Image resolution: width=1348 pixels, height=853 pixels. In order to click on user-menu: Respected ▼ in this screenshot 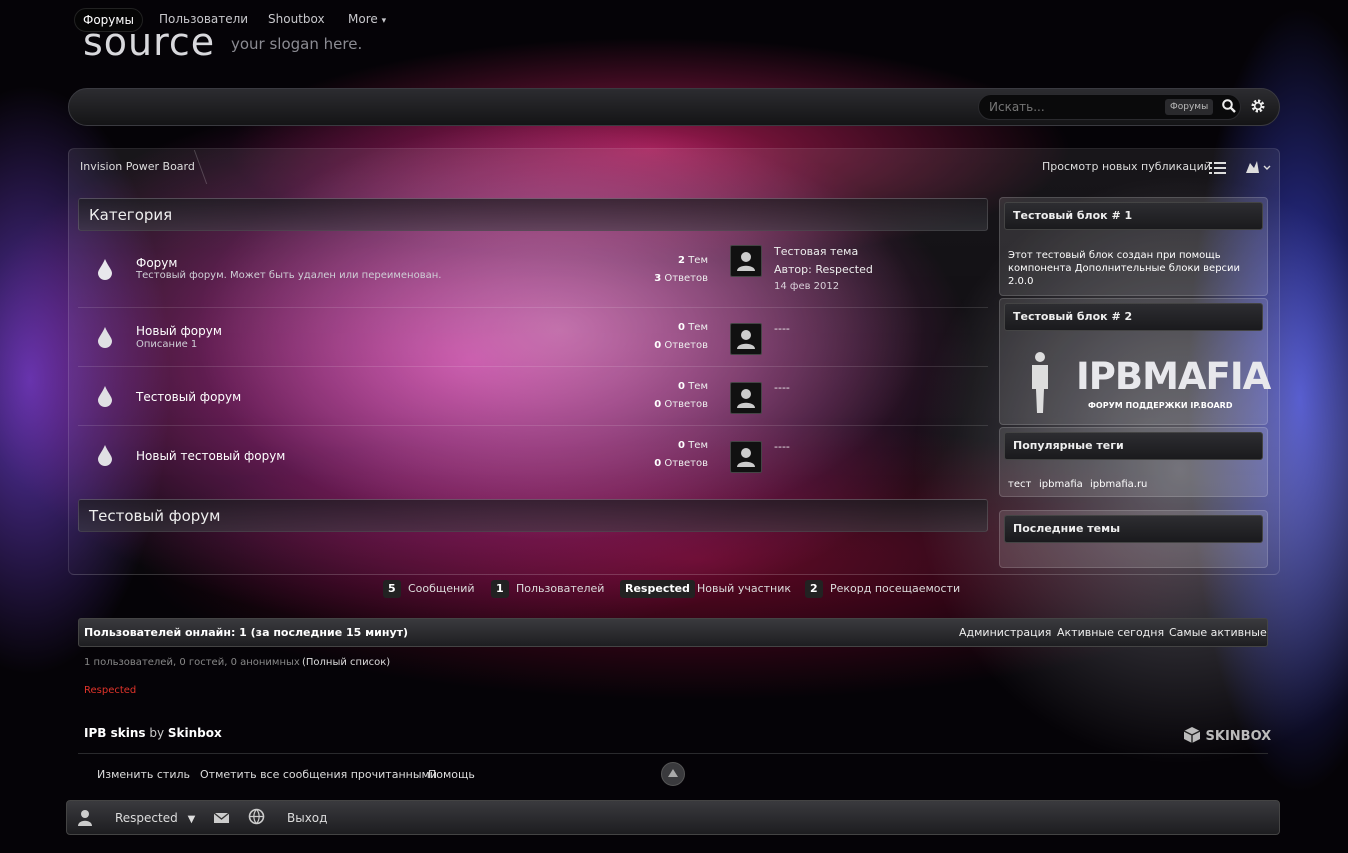, I will do `click(155, 818)`.